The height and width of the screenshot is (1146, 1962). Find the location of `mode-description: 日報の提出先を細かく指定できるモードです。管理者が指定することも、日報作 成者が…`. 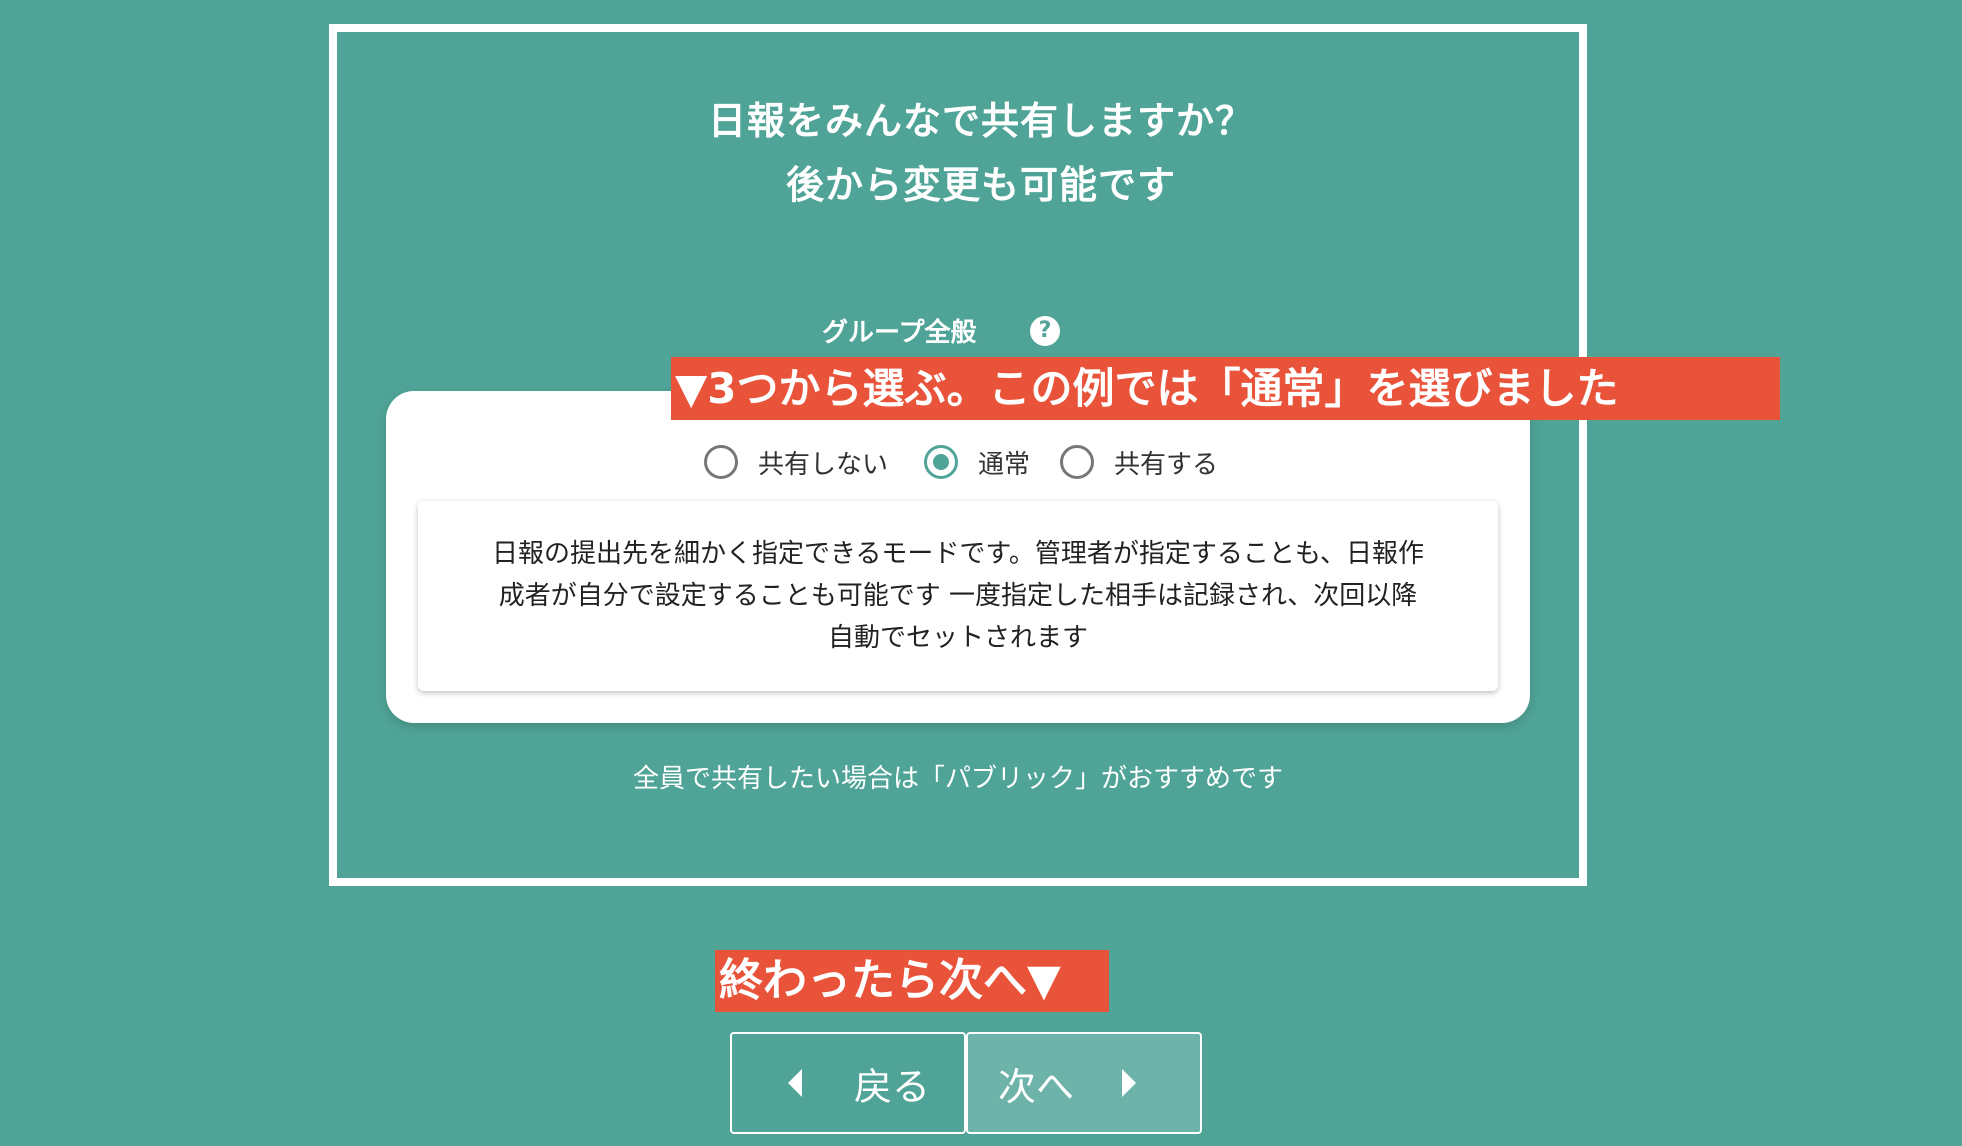

mode-description: 日報の提出先を細かく指定できるモードです。管理者が指定することも、日報作 成者が… is located at coordinates (958, 596).